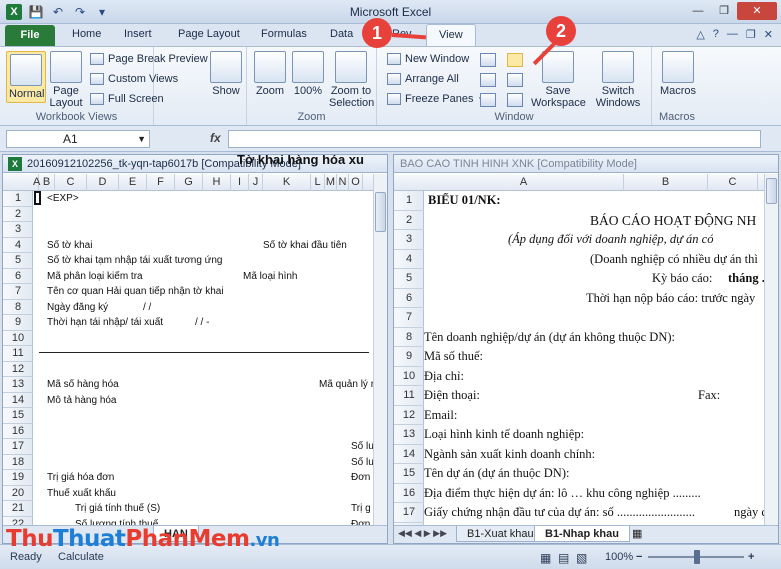  Describe the element at coordinates (133, 182) in the screenshot. I see `column-header-e: E` at that location.